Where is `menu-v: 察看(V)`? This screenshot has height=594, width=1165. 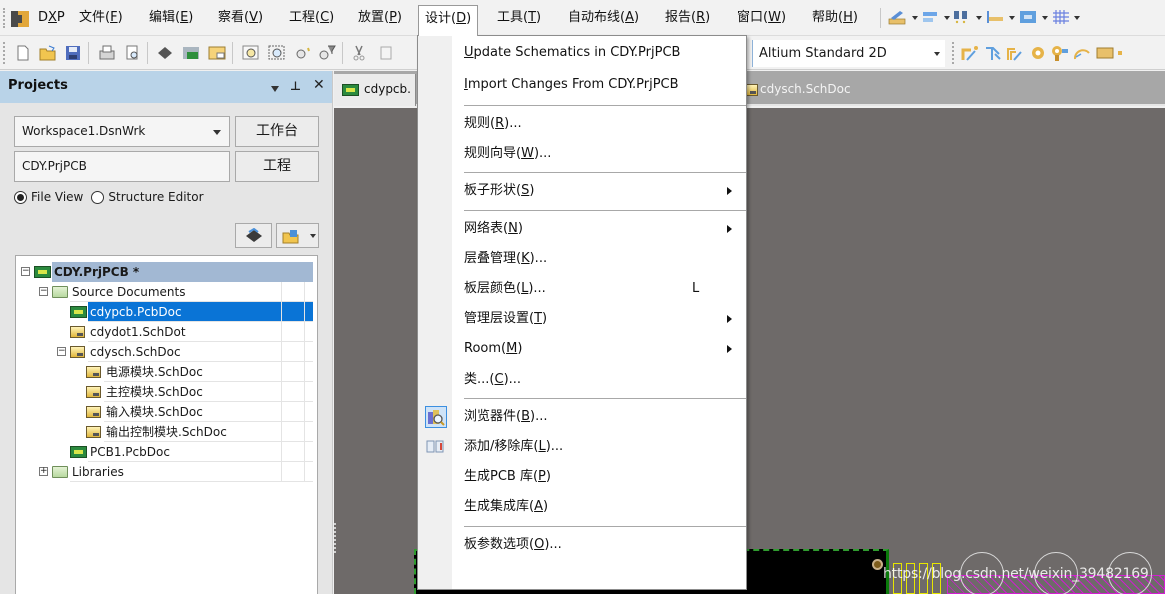 menu-v: 察看(V) is located at coordinates (240, 18).